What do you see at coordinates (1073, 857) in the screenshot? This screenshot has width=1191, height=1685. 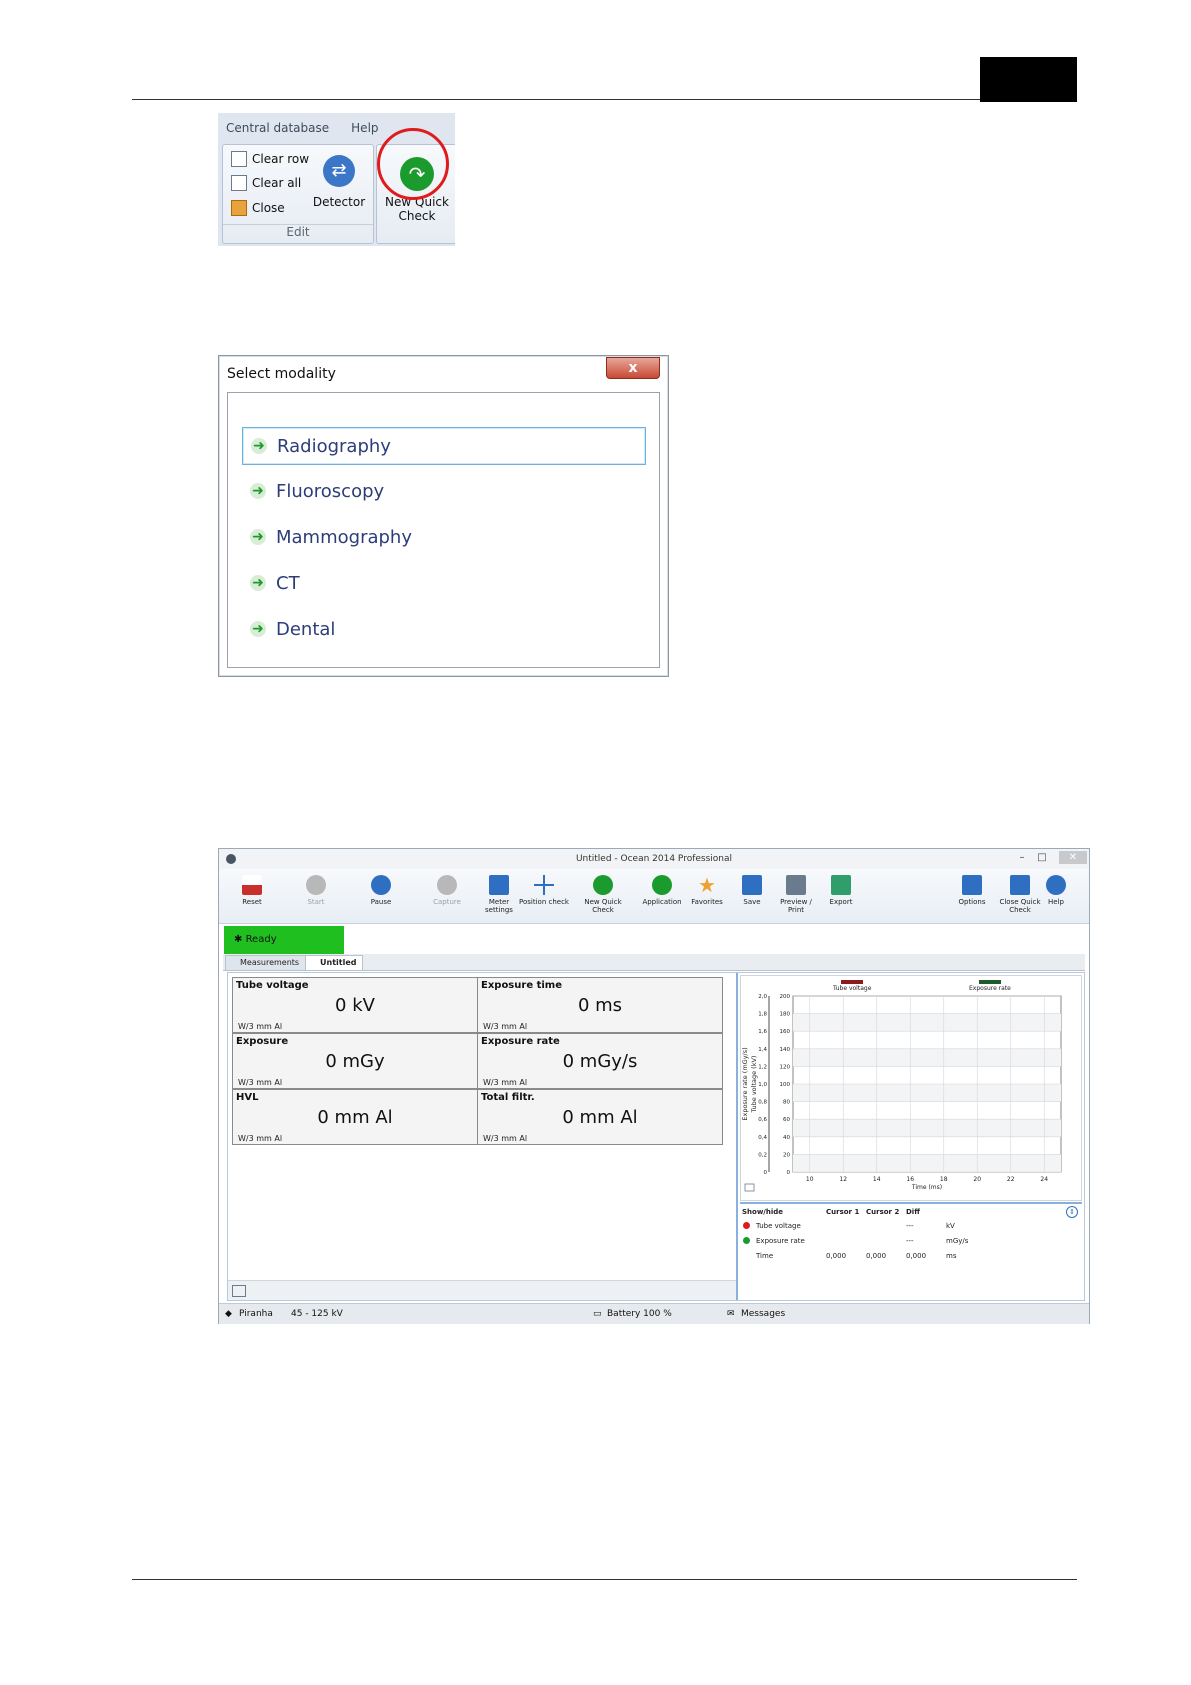 I see `close-icon: ✕` at bounding box center [1073, 857].